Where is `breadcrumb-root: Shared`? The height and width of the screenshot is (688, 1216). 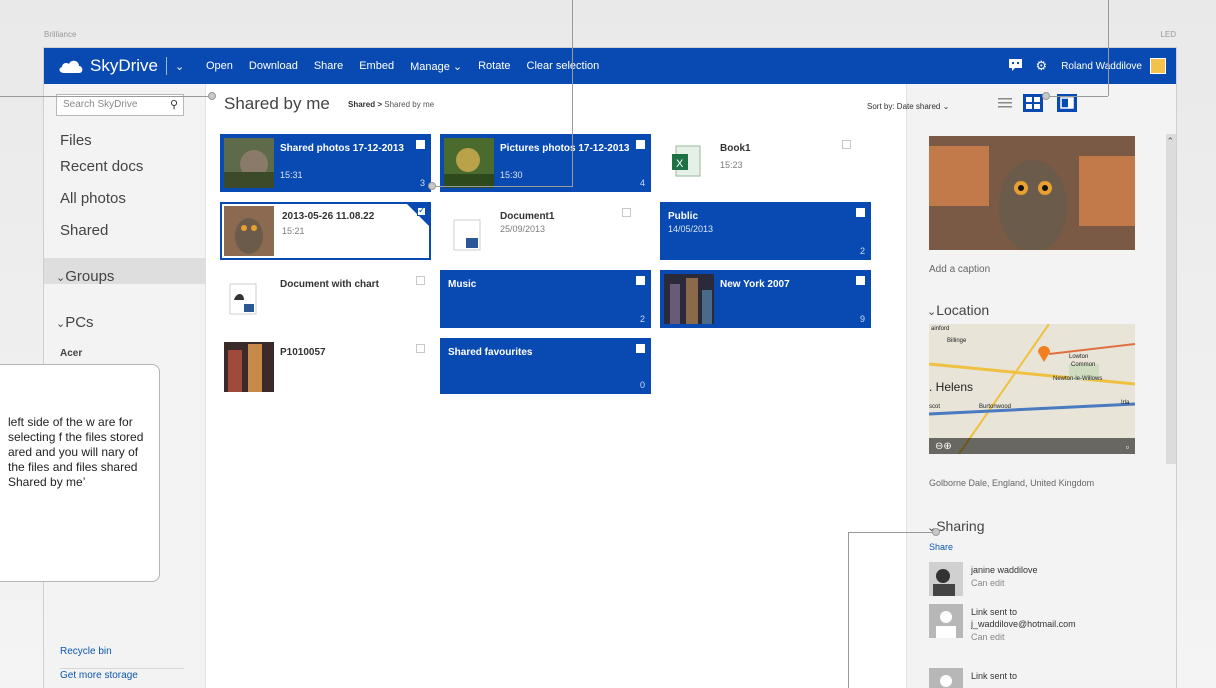
breadcrumb-root: Shared is located at coordinates (361, 104).